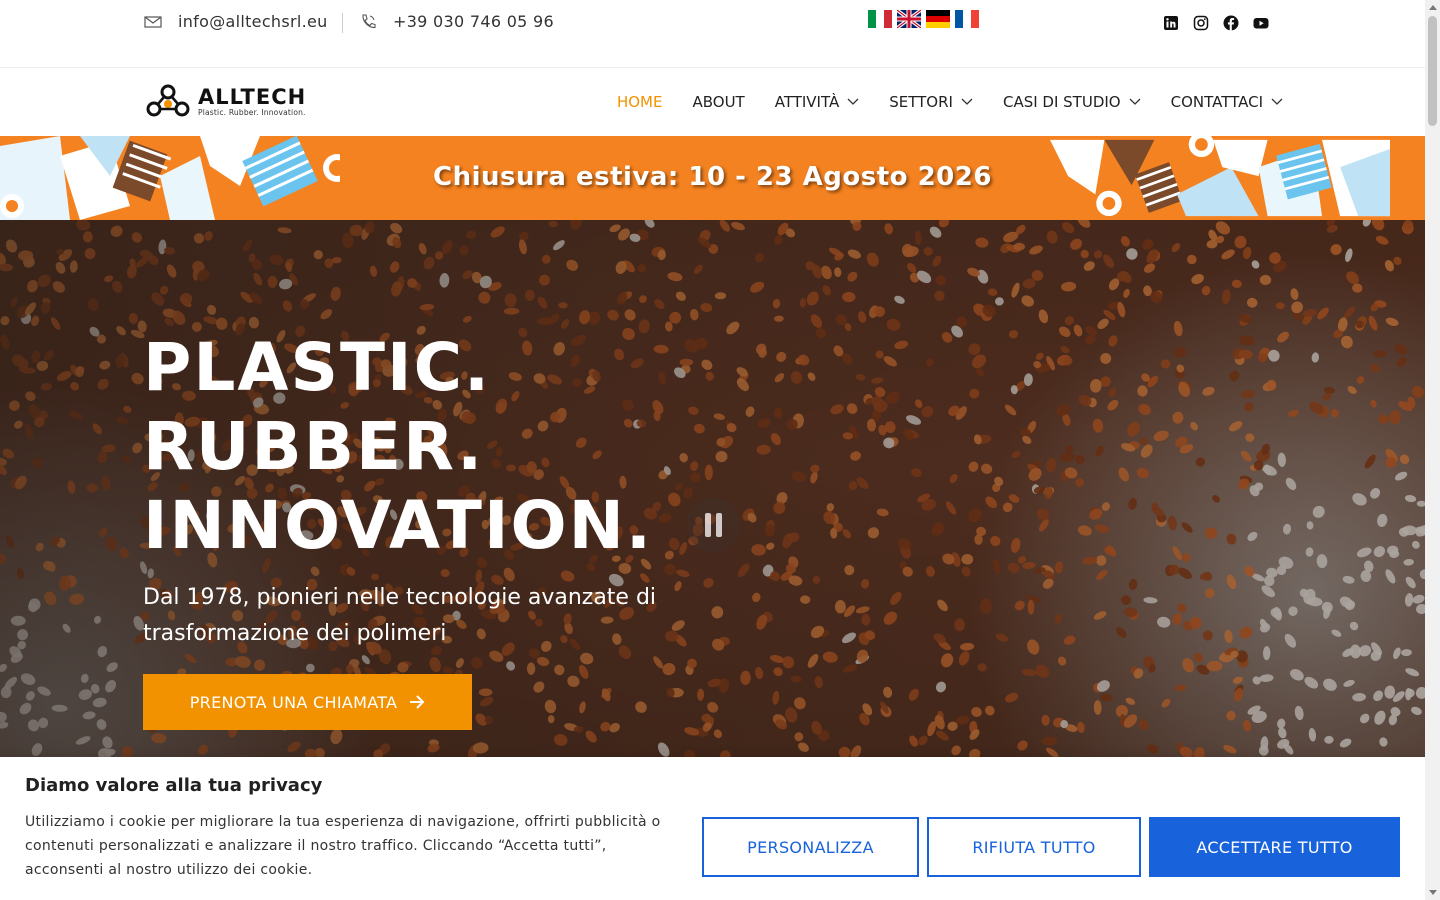 This screenshot has width=1440, height=900. What do you see at coordinates (923, 19) in the screenshot?
I see `language-switcher` at bounding box center [923, 19].